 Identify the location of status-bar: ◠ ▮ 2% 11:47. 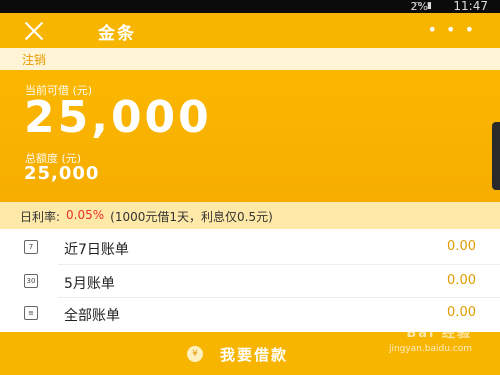
(250, 6).